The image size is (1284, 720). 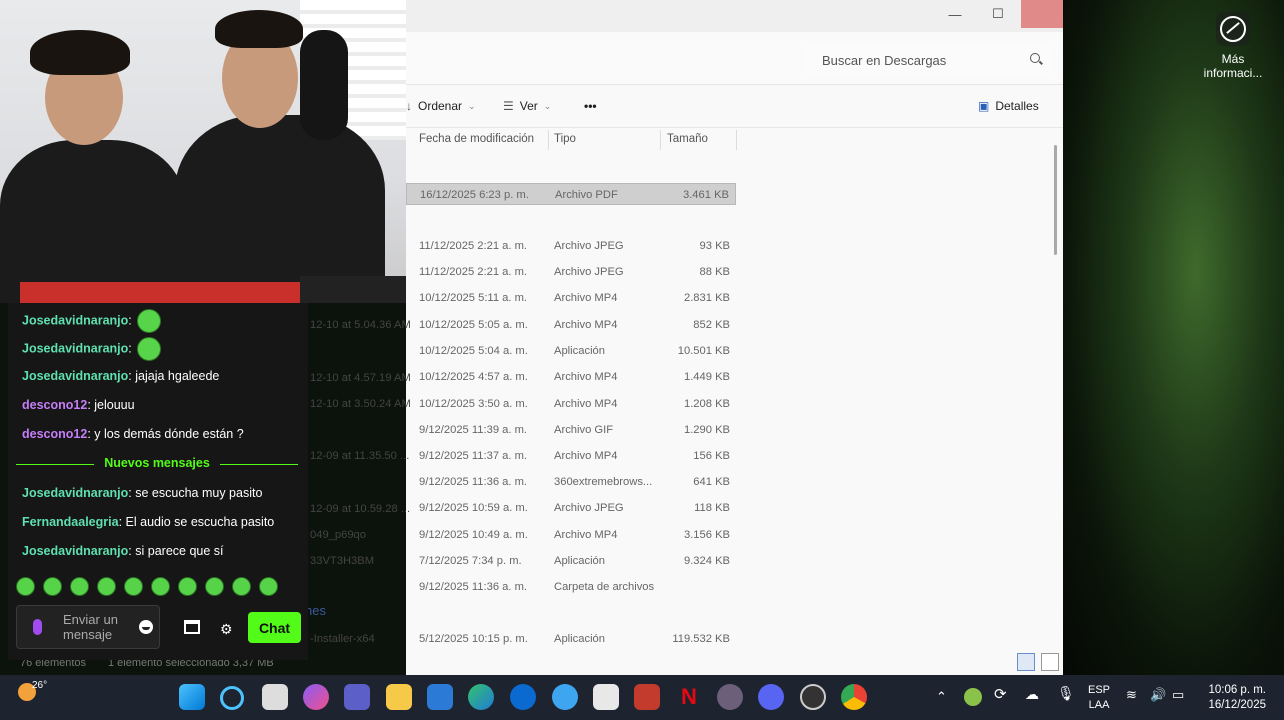 What do you see at coordinates (338, 535) in the screenshot?
I see `file-name-partial: 049_p69qo` at bounding box center [338, 535].